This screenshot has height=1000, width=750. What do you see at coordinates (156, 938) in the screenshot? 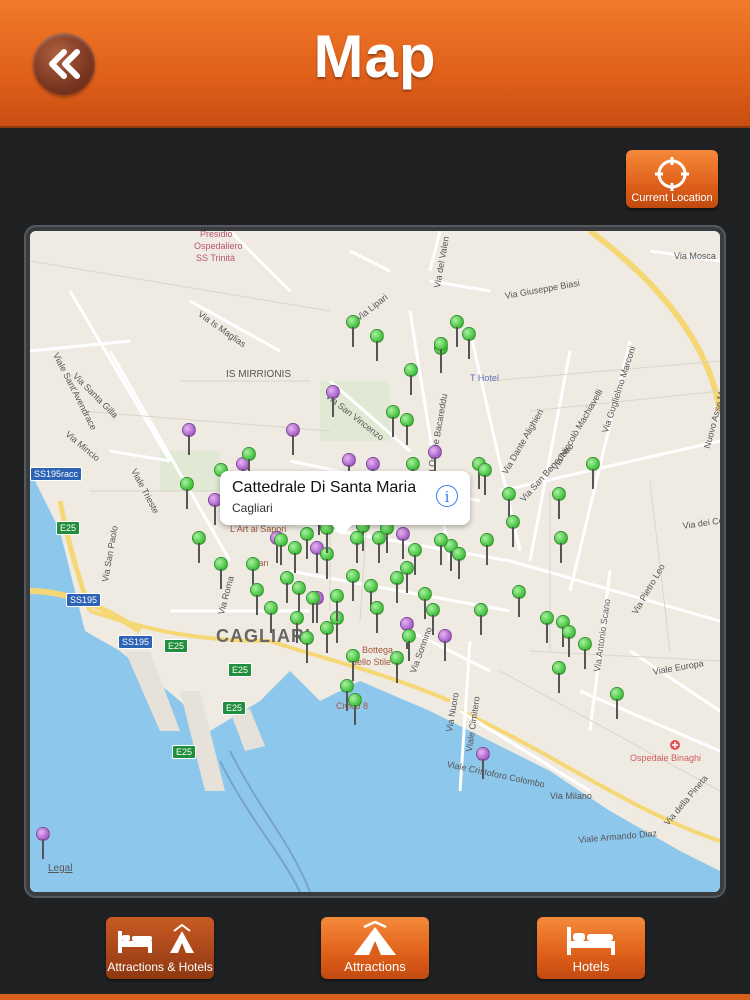
I see `bed-and-tent-icon` at bounding box center [156, 938].